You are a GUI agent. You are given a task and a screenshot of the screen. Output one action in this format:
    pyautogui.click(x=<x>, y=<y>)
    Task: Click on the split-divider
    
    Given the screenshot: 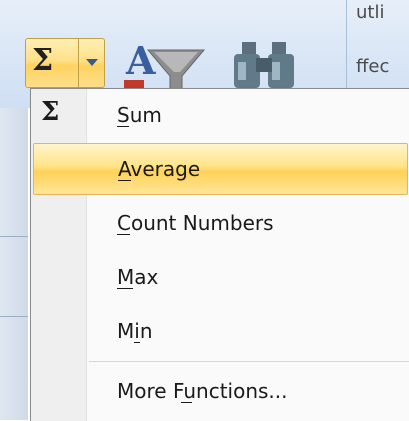 What is the action you would take?
    pyautogui.click(x=78, y=63)
    